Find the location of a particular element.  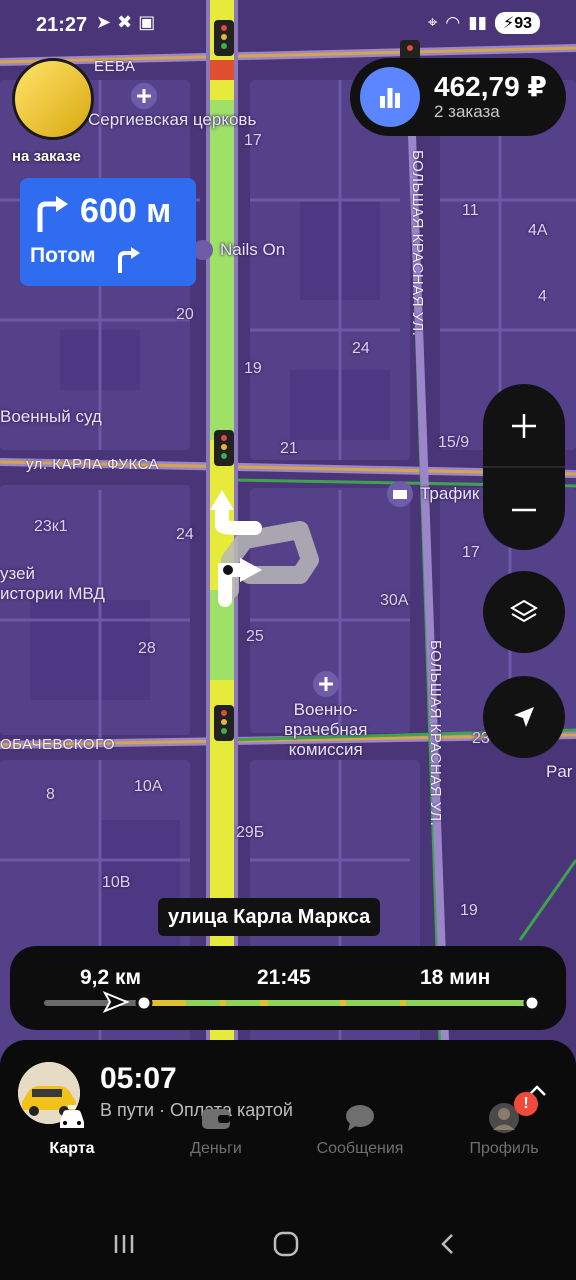

earnings-widget: 462,79 ₽ 2 заказа is located at coordinates (458, 97).